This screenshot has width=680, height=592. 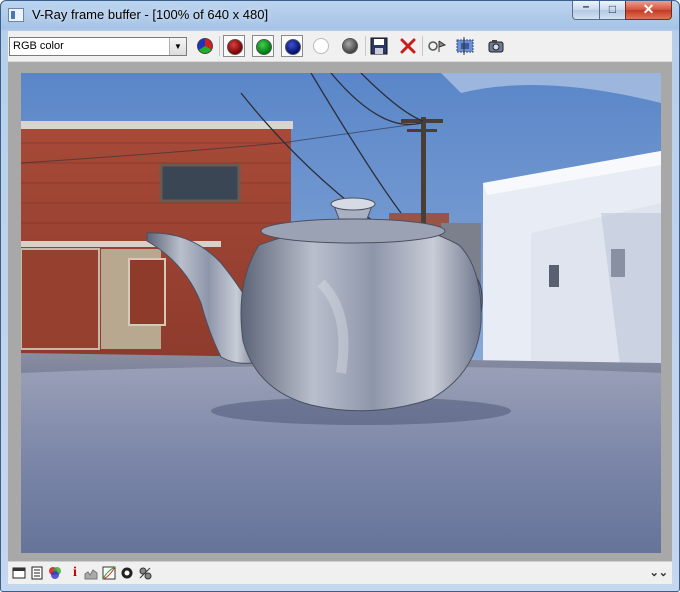 What do you see at coordinates (177, 46) in the screenshot?
I see `chevron-down-icon: ▼` at bounding box center [177, 46].